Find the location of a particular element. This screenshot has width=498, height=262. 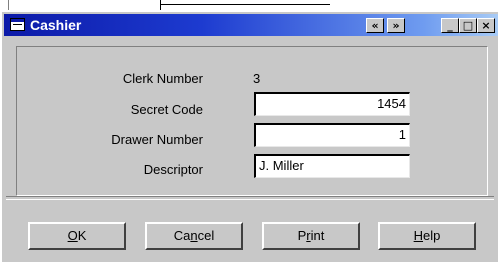

secret-code-label: Secret Code is located at coordinates (166, 109).